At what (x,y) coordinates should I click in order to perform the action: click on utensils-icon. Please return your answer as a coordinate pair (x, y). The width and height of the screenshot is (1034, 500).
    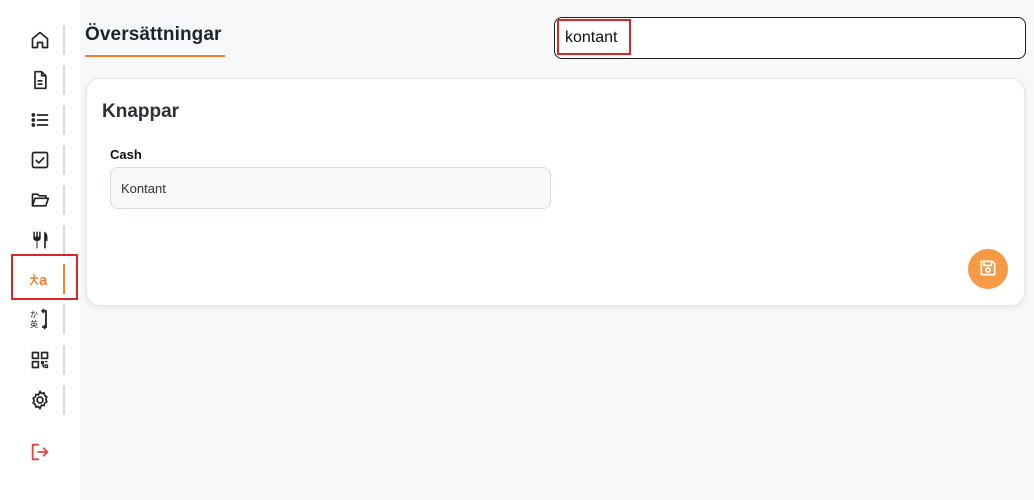
    Looking at the image, I should click on (40, 240).